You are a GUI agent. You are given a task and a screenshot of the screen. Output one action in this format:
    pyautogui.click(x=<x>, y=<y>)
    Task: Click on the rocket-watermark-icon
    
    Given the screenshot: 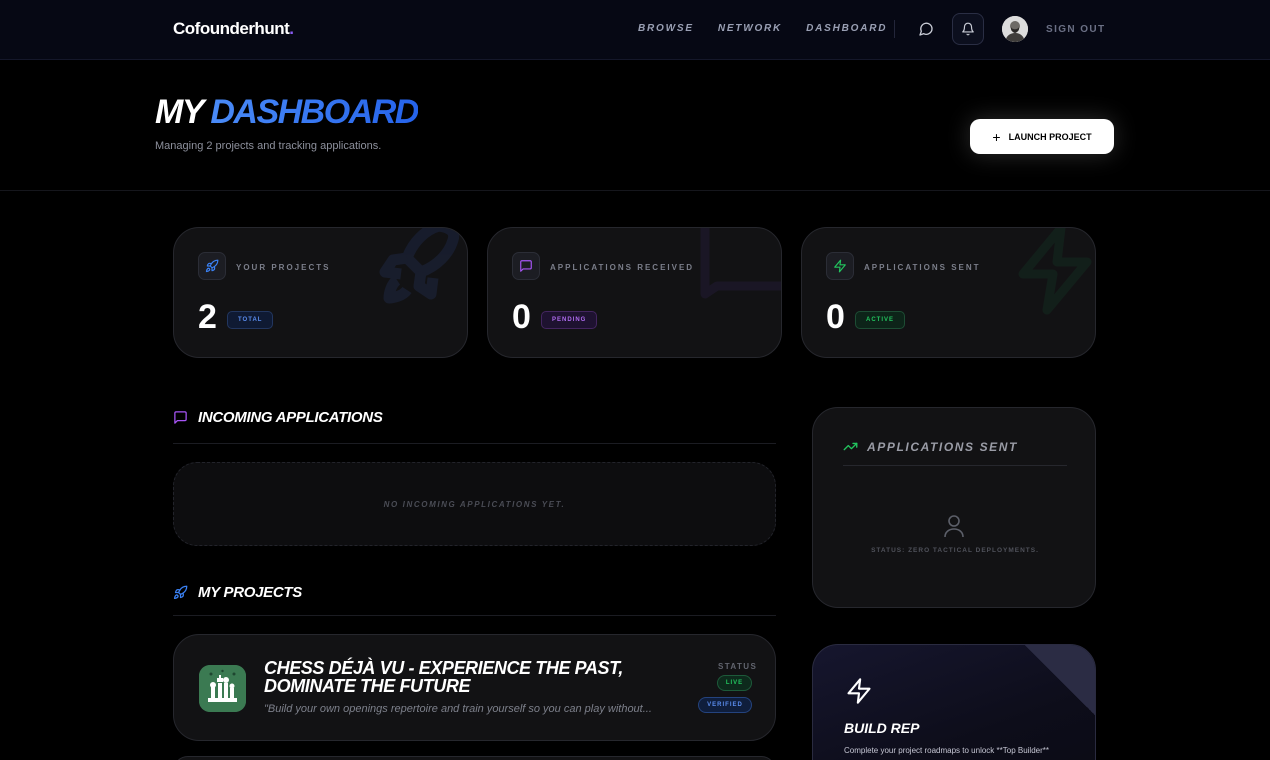 What is the action you would take?
    pyautogui.click(x=422, y=273)
    